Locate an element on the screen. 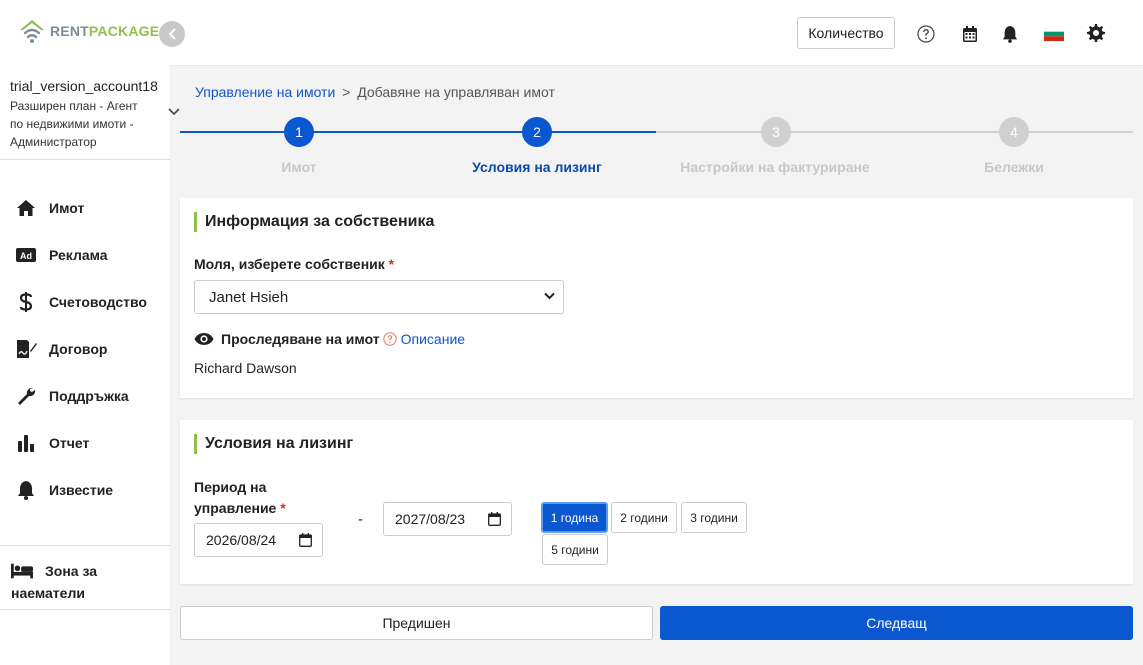 The height and width of the screenshot is (665, 1143). owner-section-title: Информация за собственика is located at coordinates (314, 222).